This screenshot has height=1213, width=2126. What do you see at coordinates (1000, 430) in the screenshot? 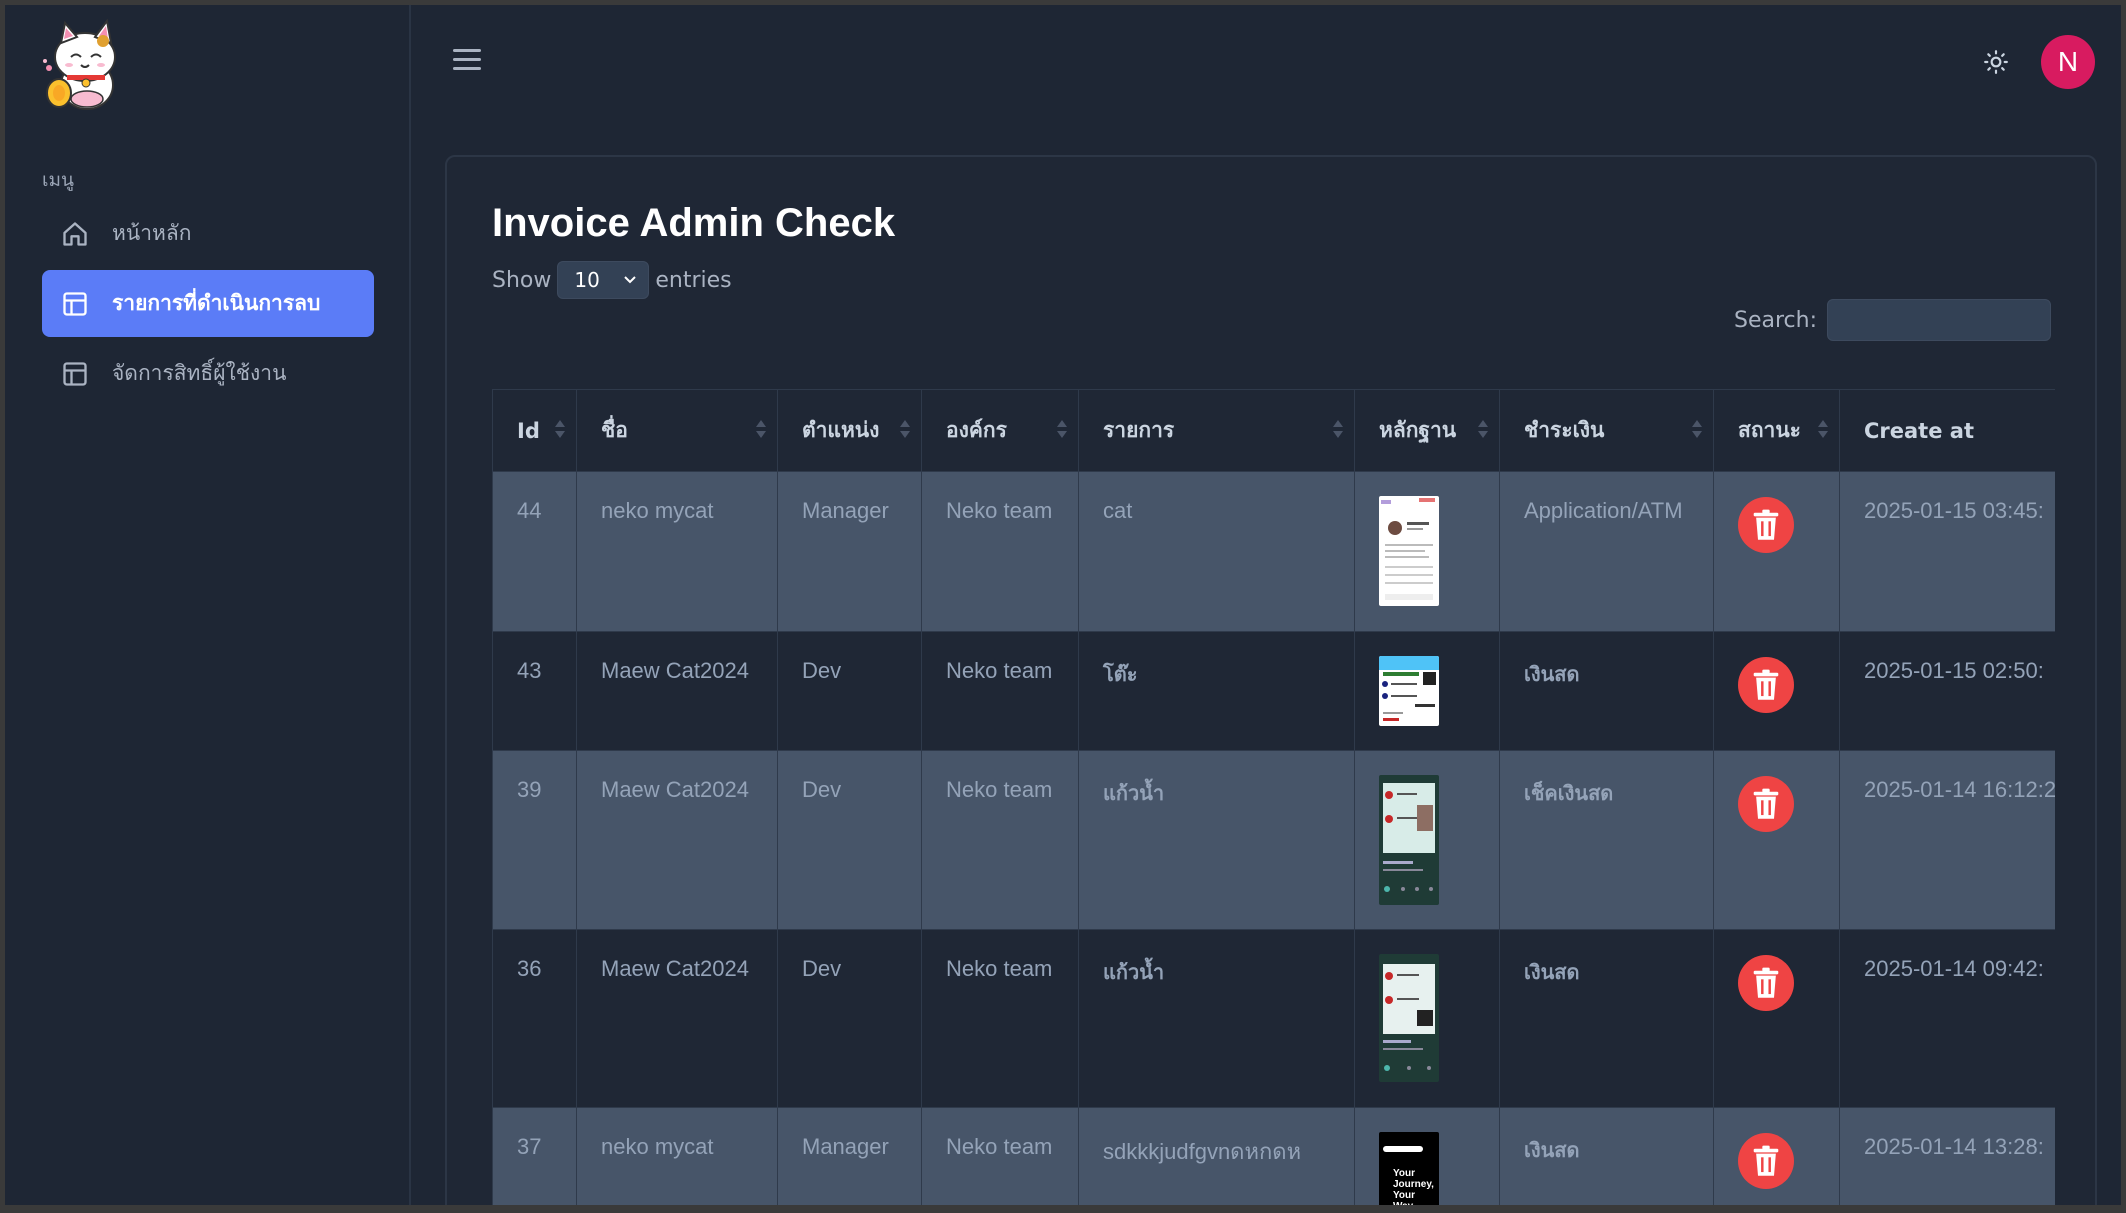
I see `column-header-org: องค์กร` at bounding box center [1000, 430].